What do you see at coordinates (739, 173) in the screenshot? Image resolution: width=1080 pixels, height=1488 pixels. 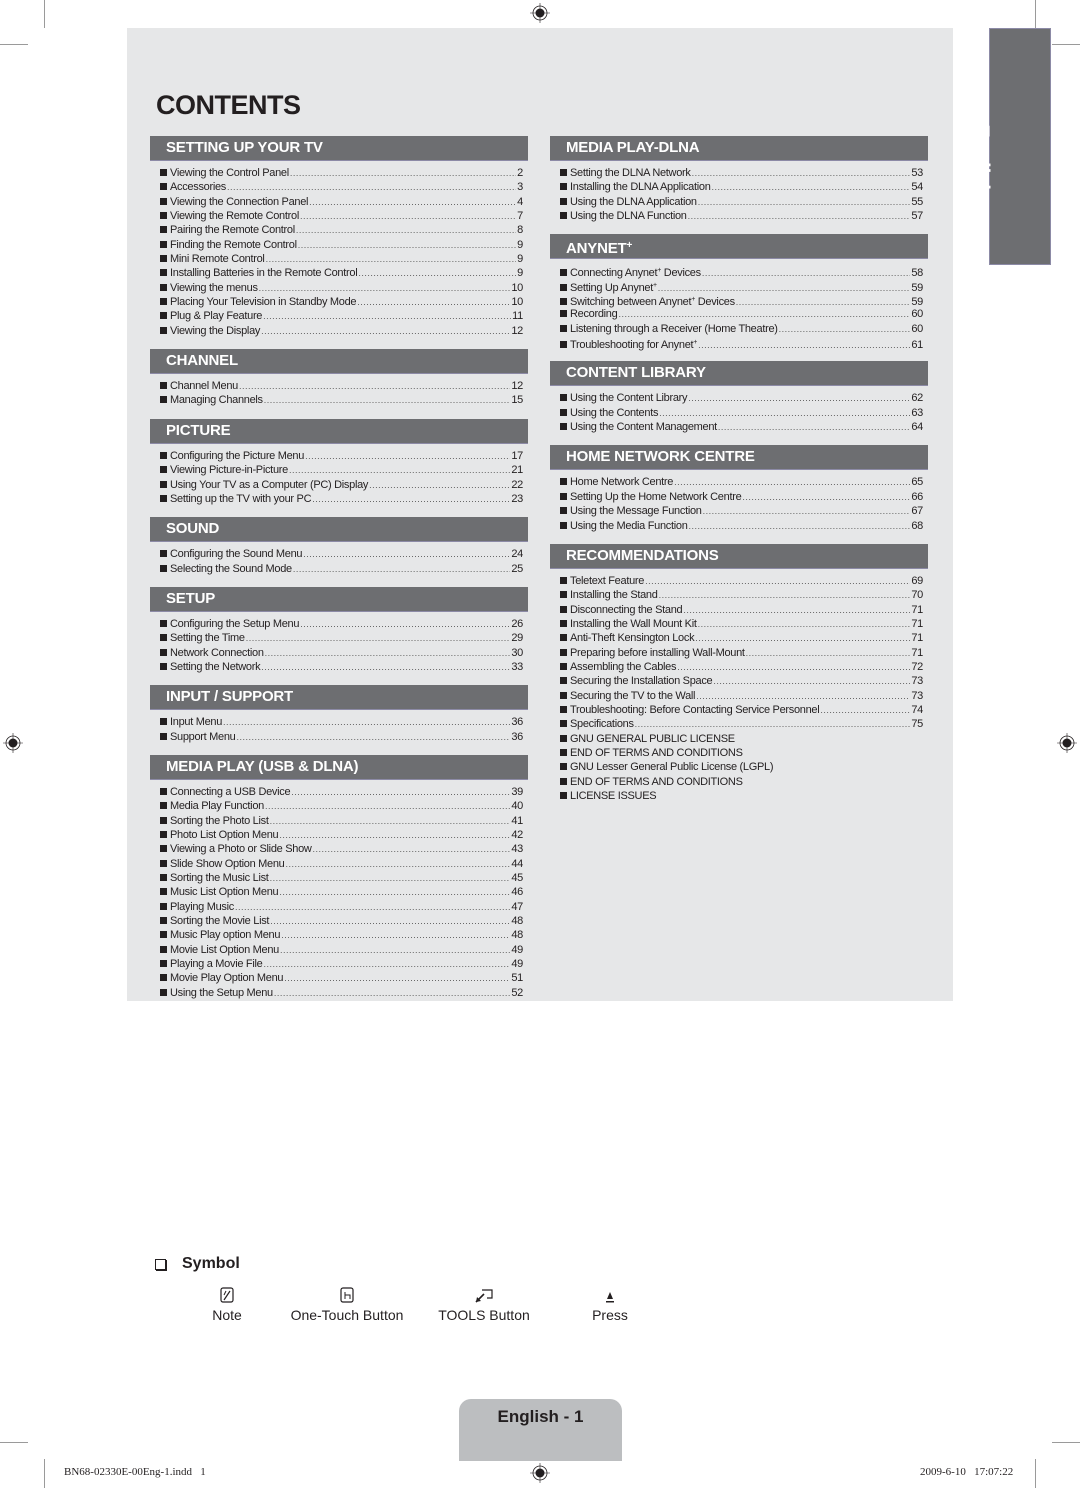 I see `toc-entry: Setting the DLNA Network 53` at bounding box center [739, 173].